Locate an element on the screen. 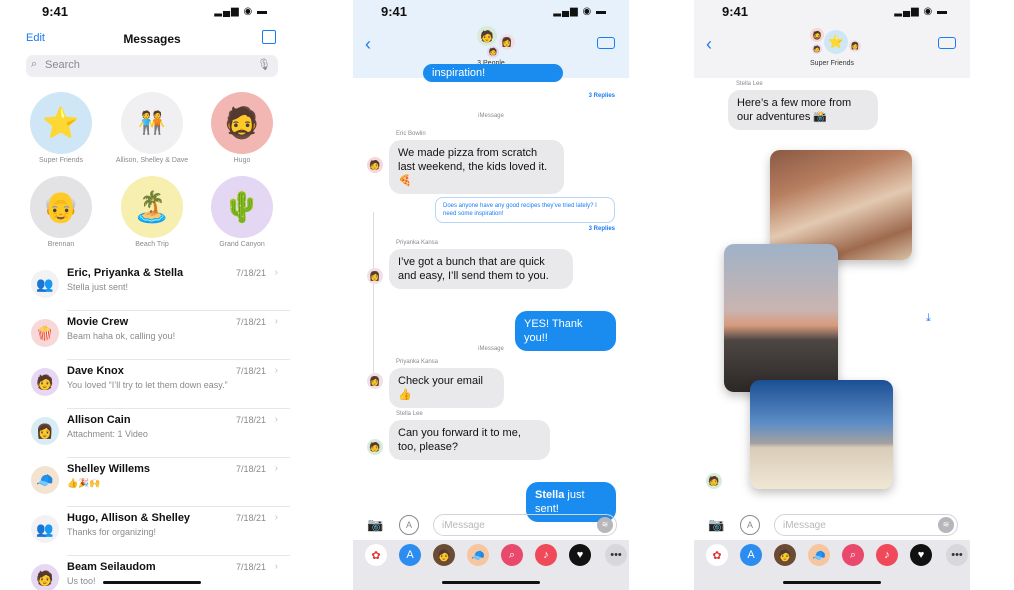  pinned-allison-shelley-dave: 🧑‍🤝‍🧑 Allison, Shelley & Dave is located at coordinates (152, 128).